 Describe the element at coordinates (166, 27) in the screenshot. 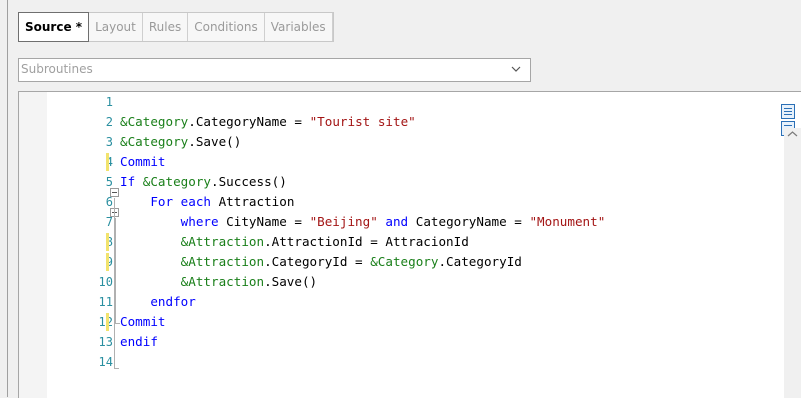

I see `tab-rules: Rules` at that location.